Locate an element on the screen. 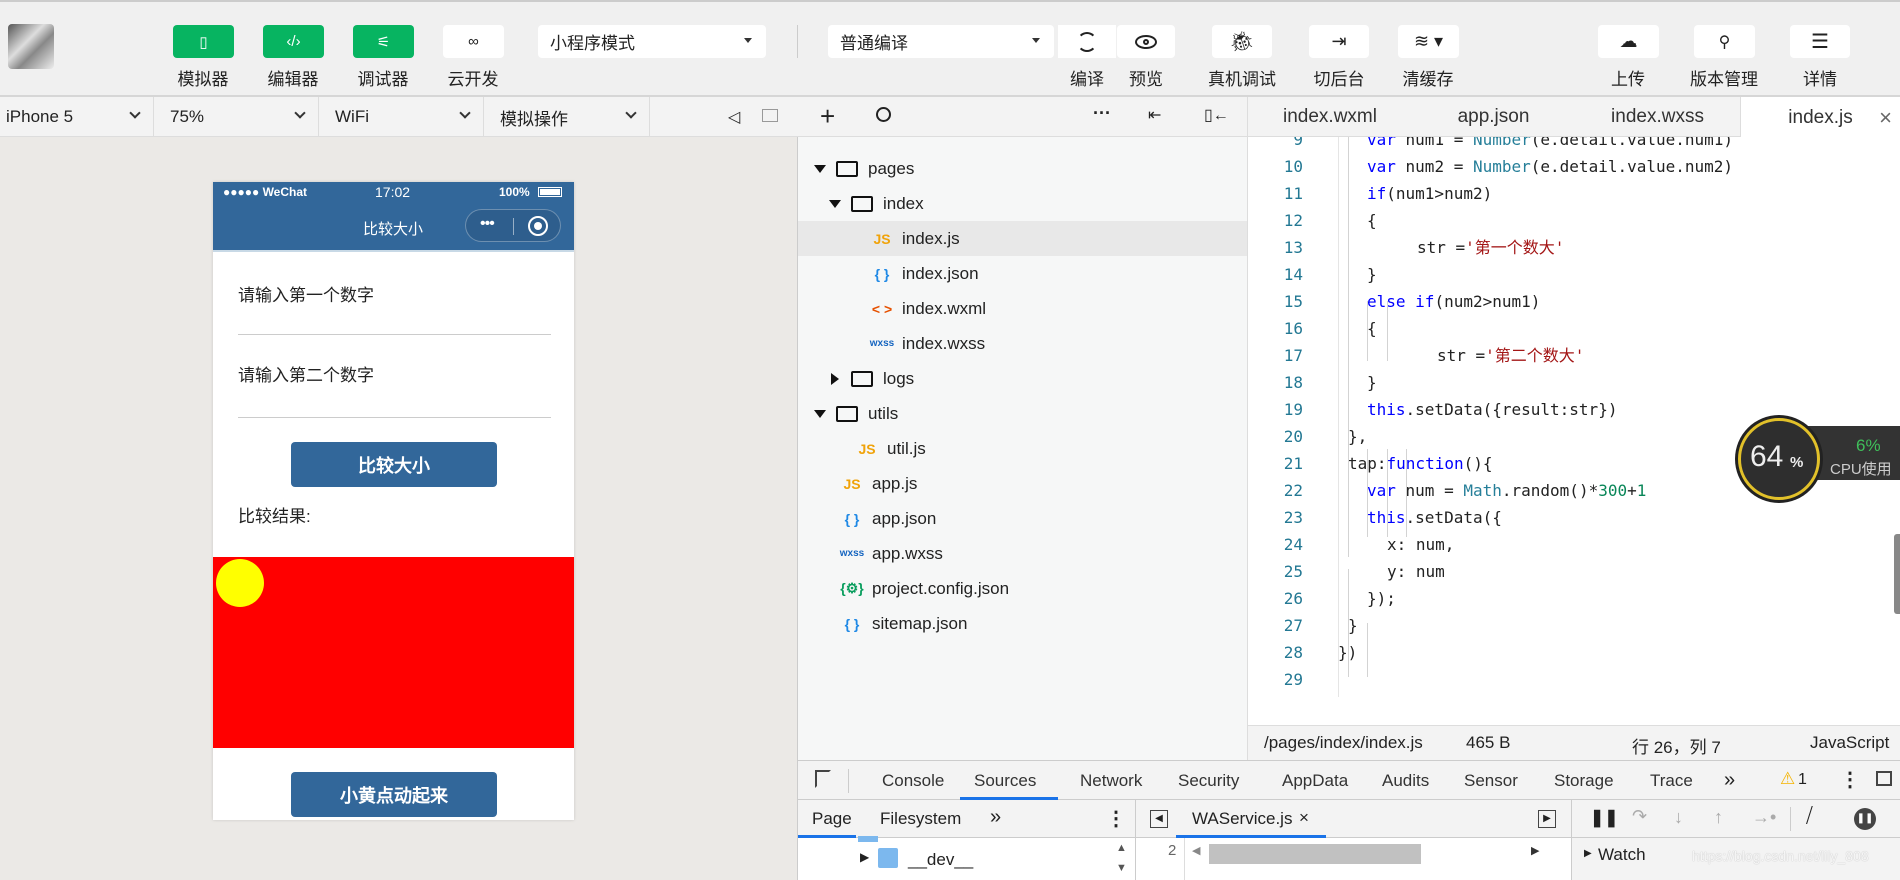 This screenshot has height=880, width=1900. more-icon: ··· is located at coordinates (1102, 113).